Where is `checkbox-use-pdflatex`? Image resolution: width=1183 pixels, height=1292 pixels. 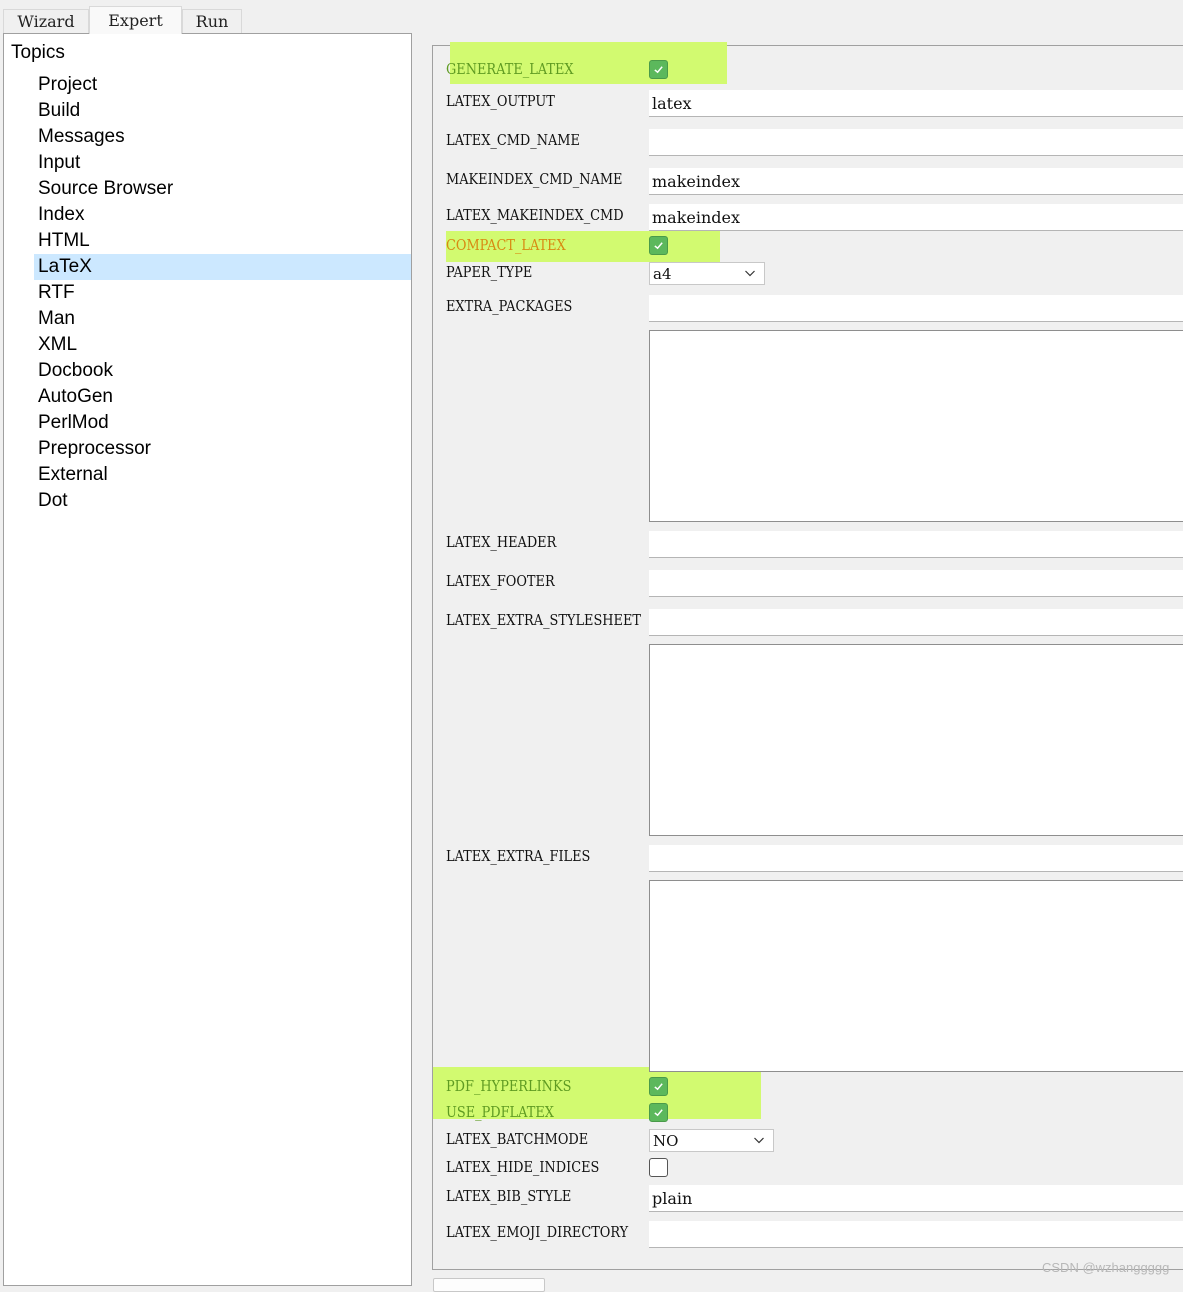 checkbox-use-pdflatex is located at coordinates (658, 1112).